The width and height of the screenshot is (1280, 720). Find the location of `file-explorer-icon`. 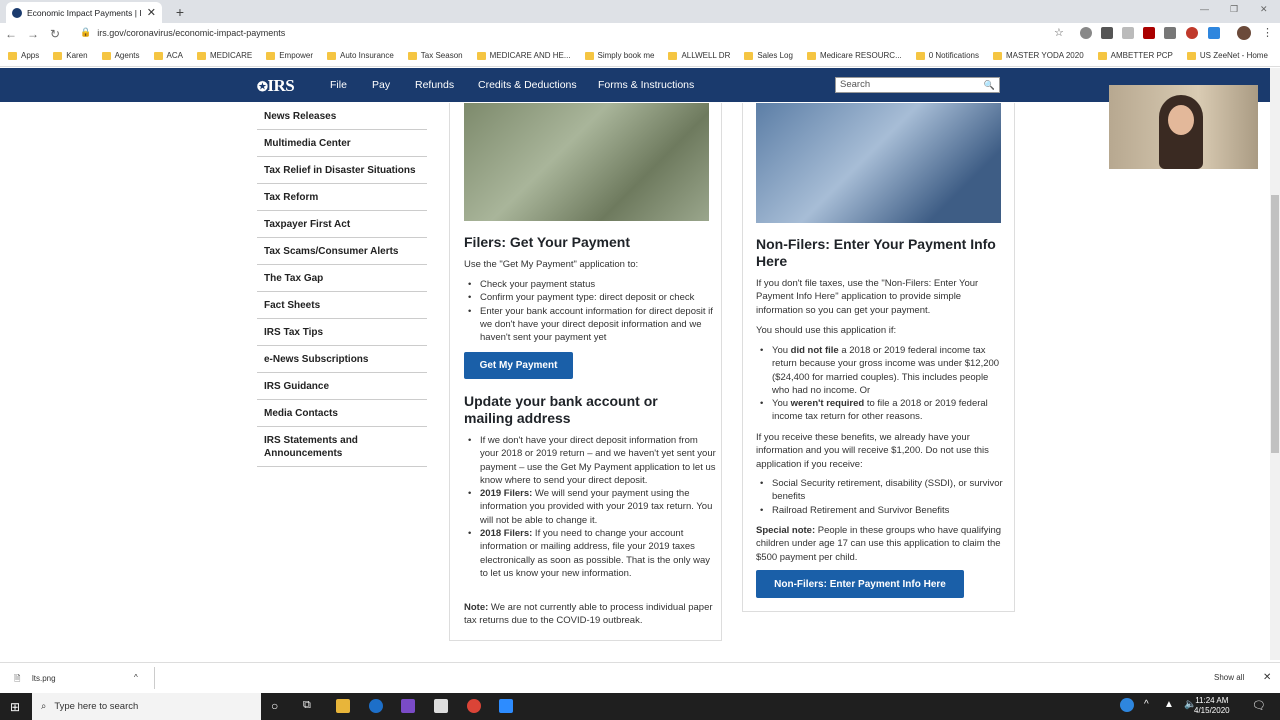

file-explorer-icon is located at coordinates (343, 706).